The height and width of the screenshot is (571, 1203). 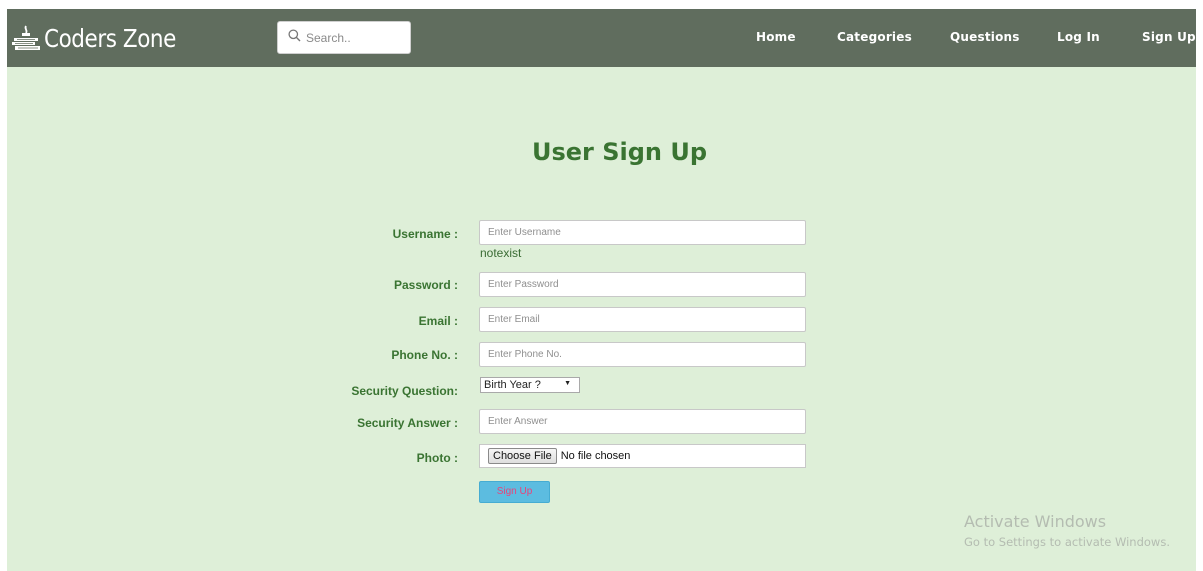 I want to click on search-box, so click(x=344, y=37).